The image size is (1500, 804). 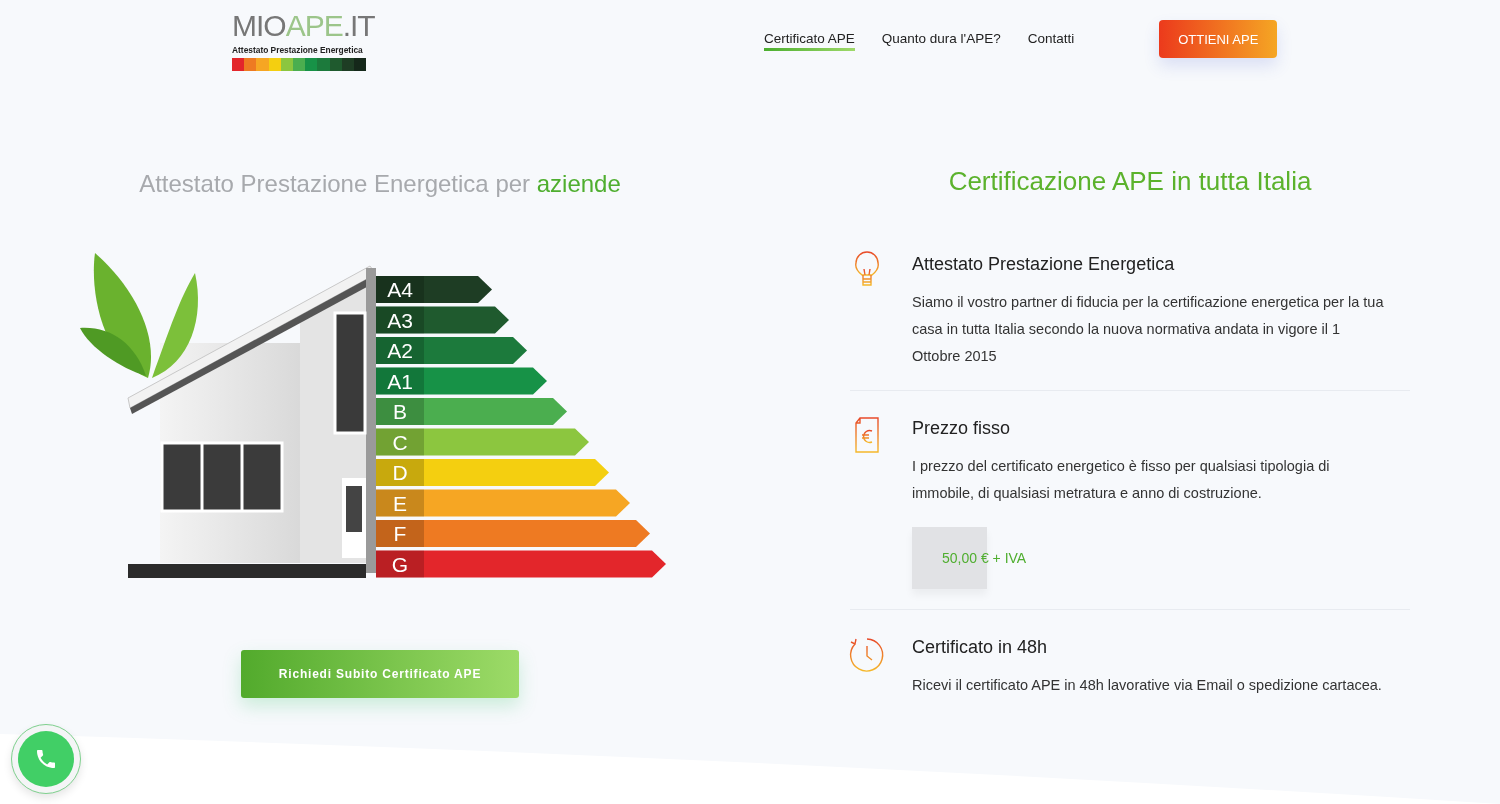 What do you see at coordinates (941, 39) in the screenshot?
I see `nav-link: Quanto dura l'APE?` at bounding box center [941, 39].